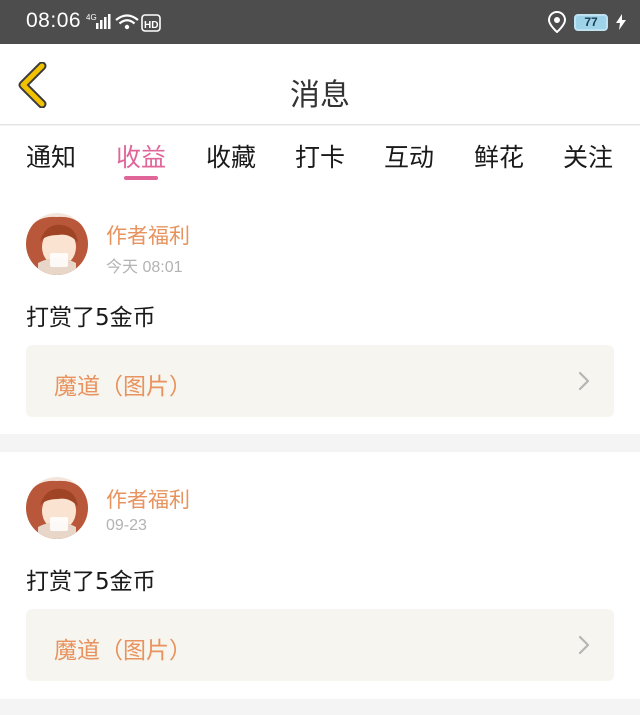 This screenshot has height=715, width=640. I want to click on tab-follows: 关注, so click(588, 156).